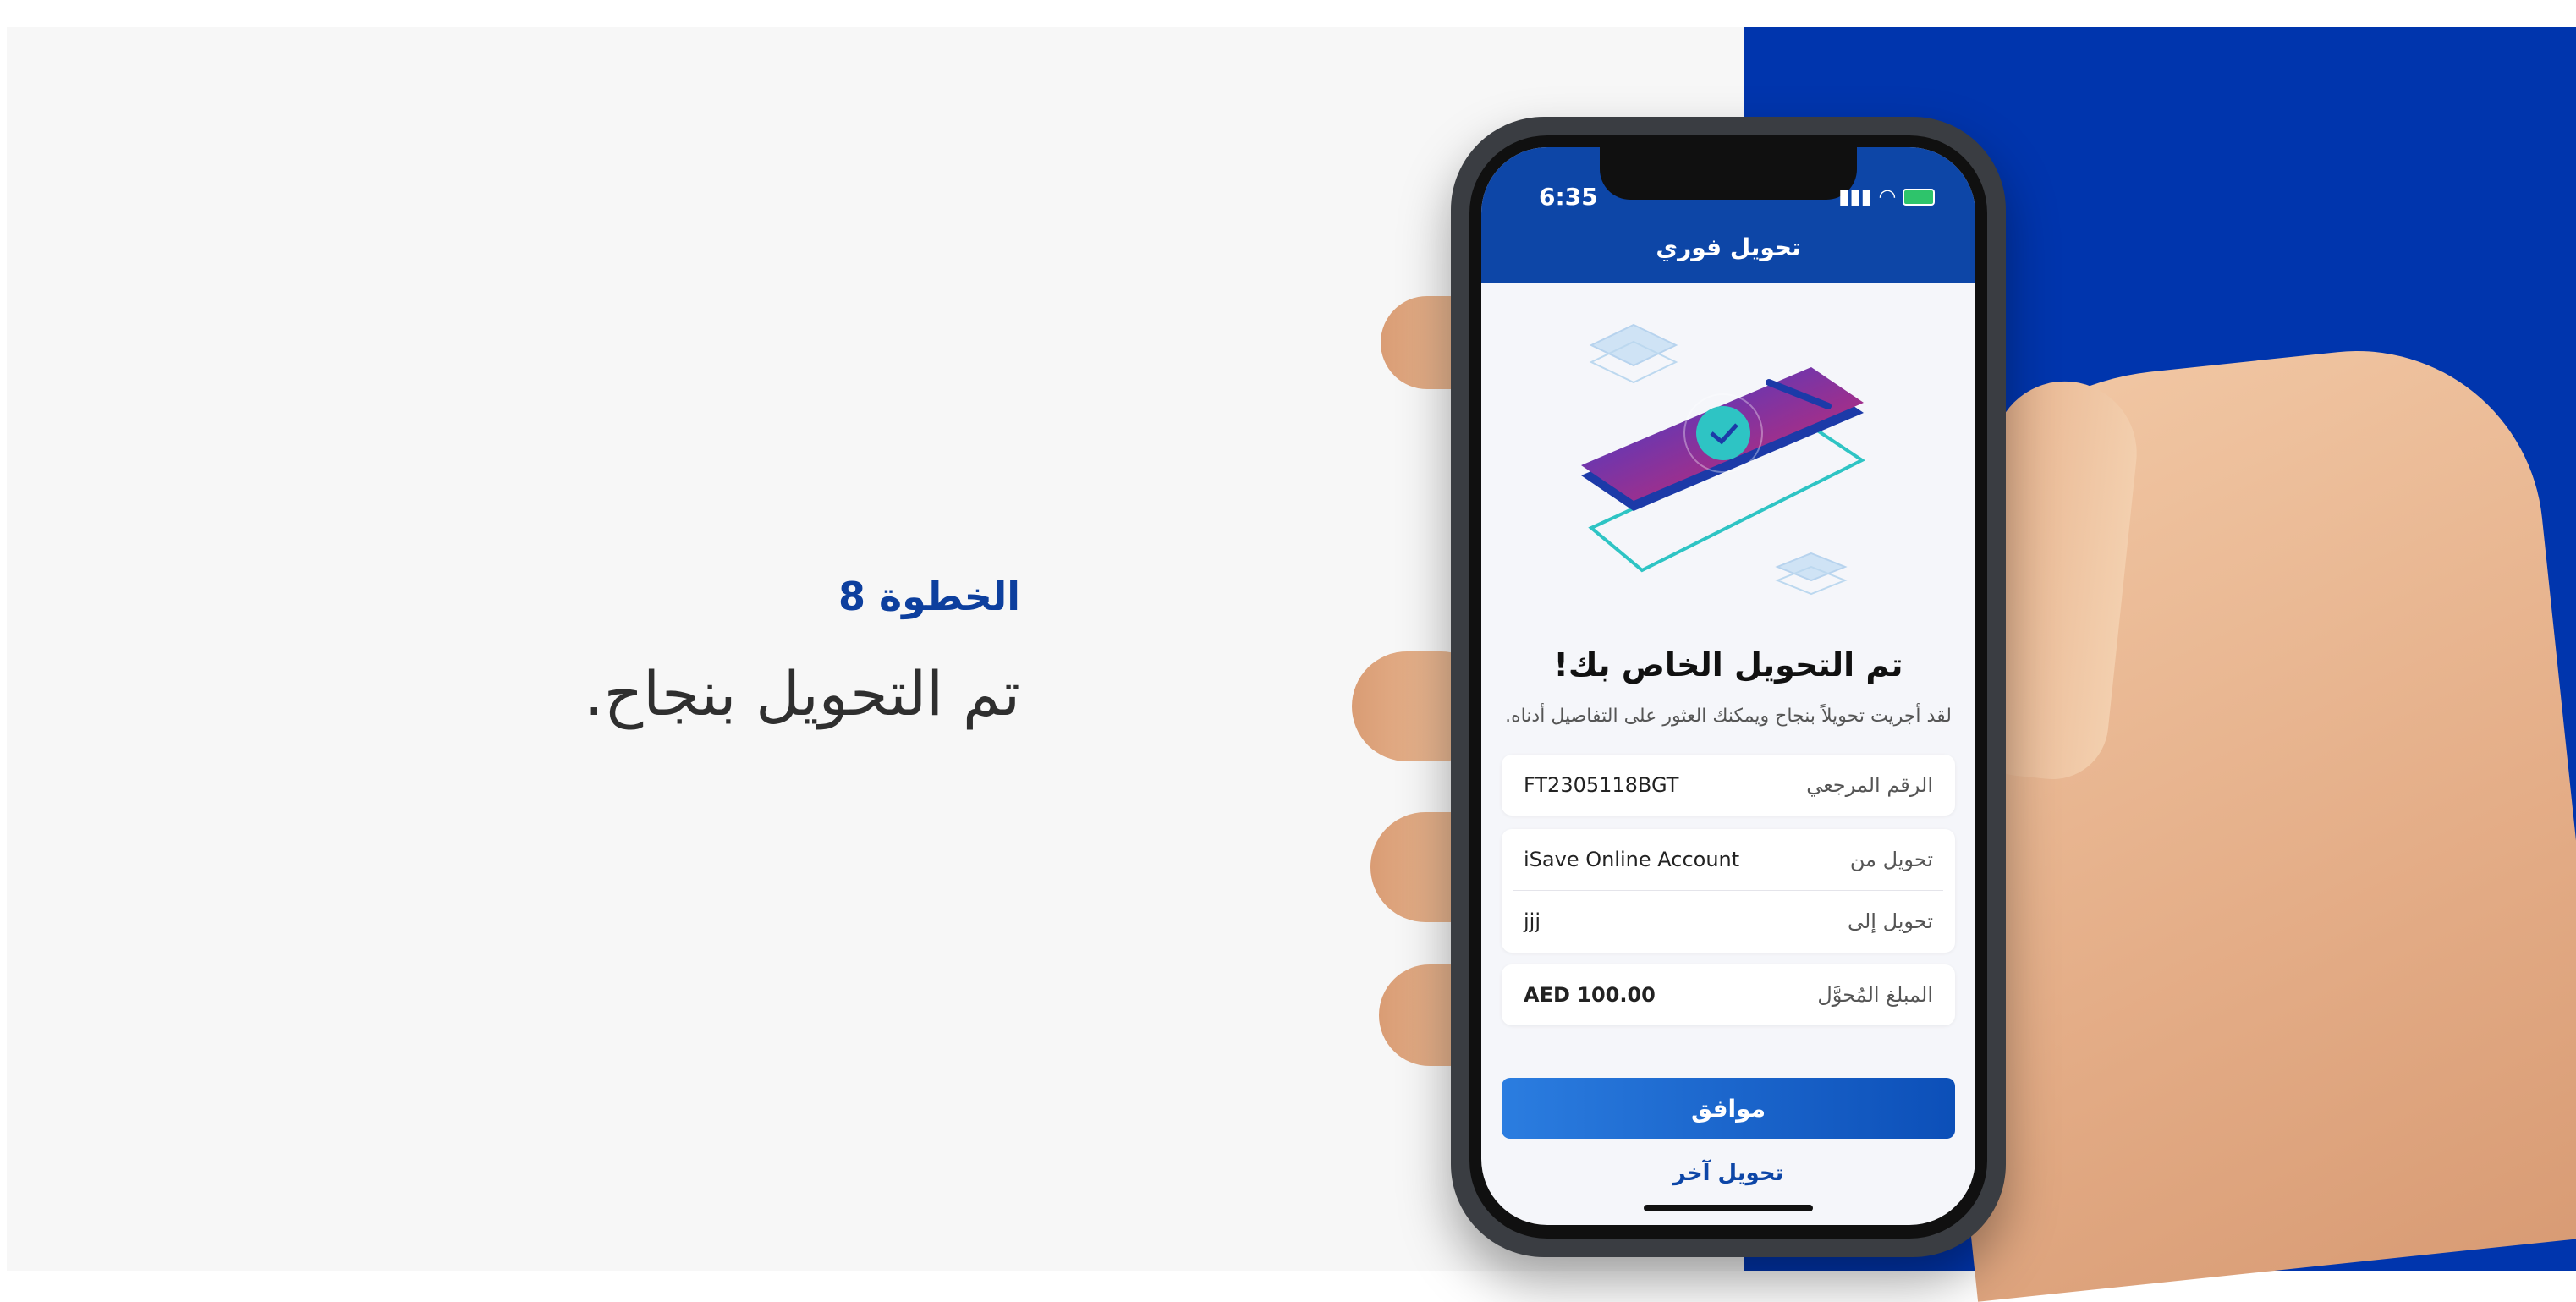  Describe the element at coordinates (1729, 1108) in the screenshot. I see `ok-button: موافق` at that location.